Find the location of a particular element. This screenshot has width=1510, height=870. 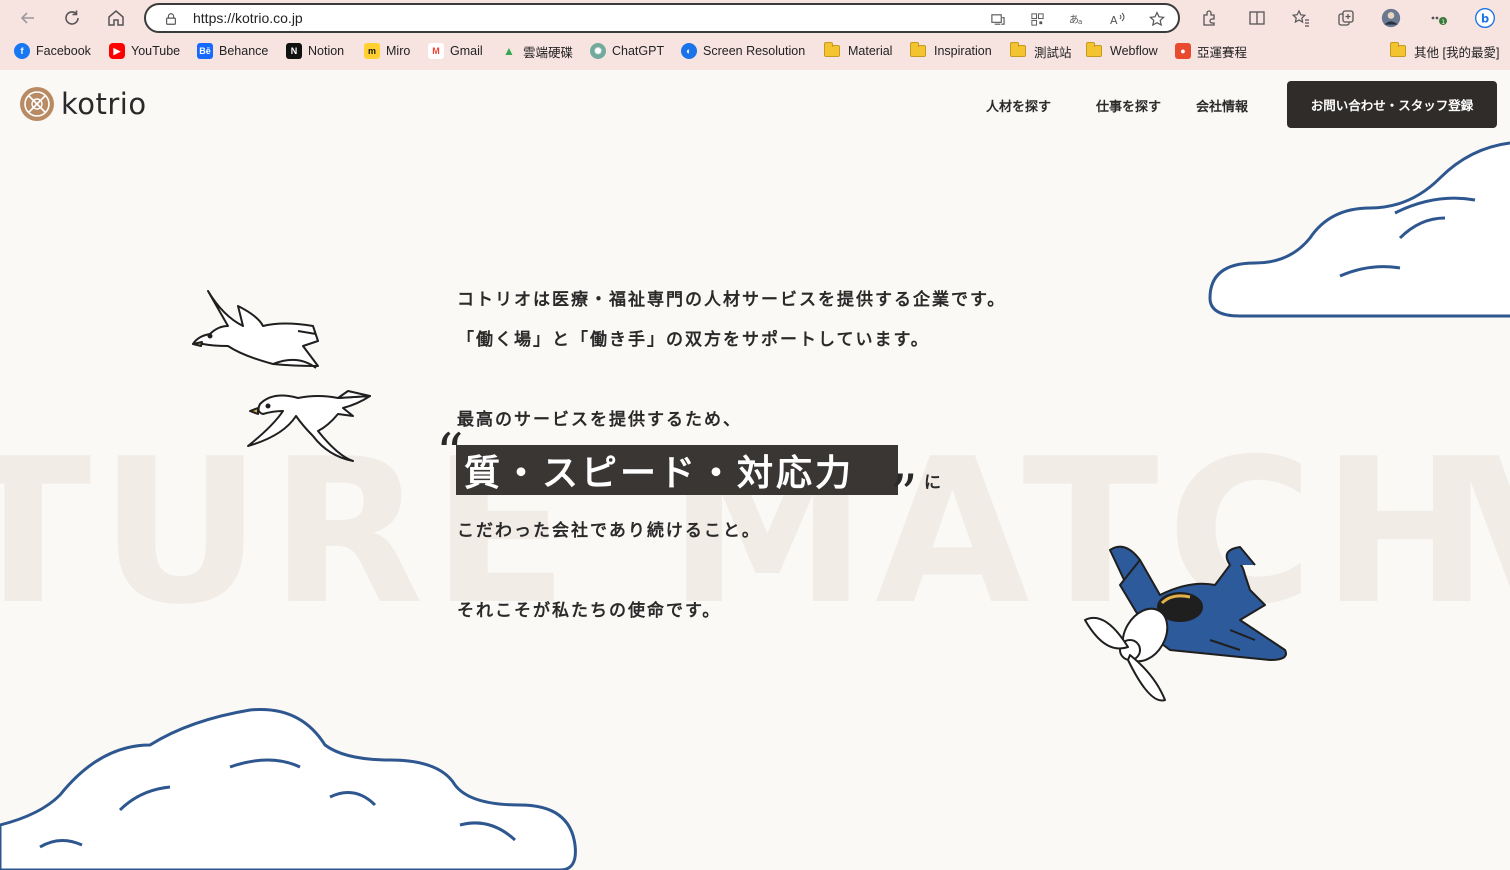

airplane-illustration is located at coordinates (1185, 623).